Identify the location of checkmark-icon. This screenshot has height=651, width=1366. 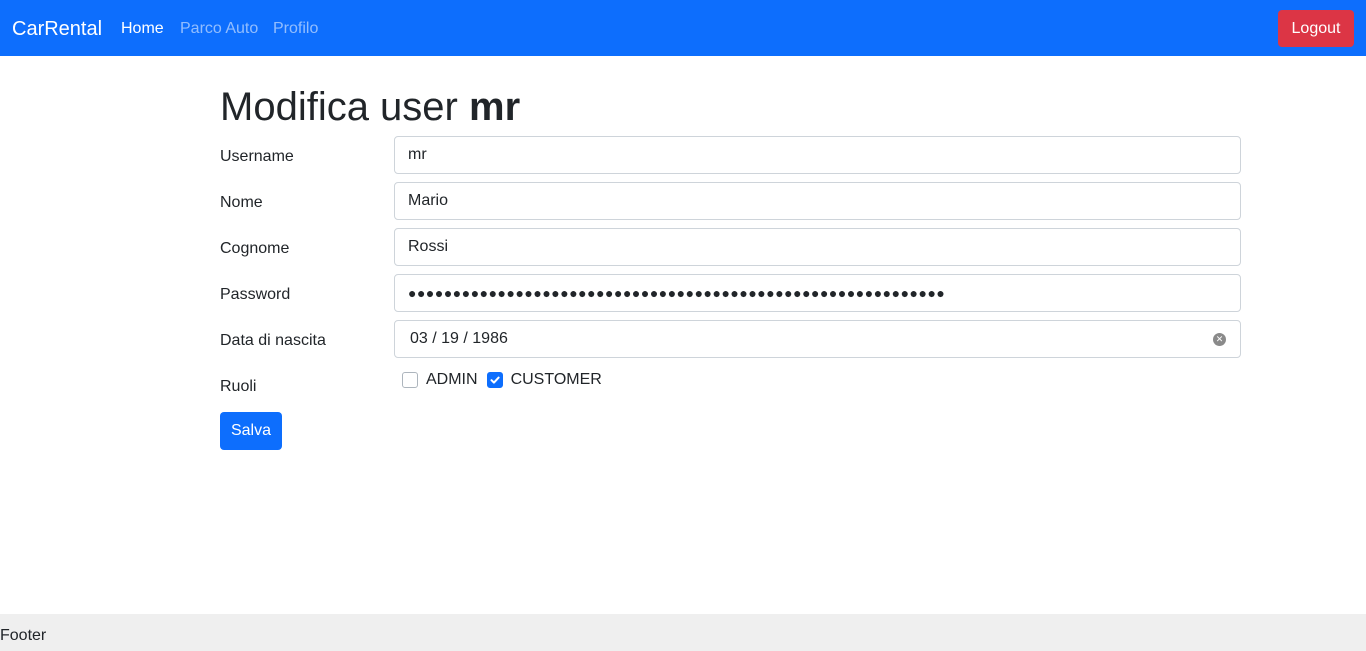
(495, 380).